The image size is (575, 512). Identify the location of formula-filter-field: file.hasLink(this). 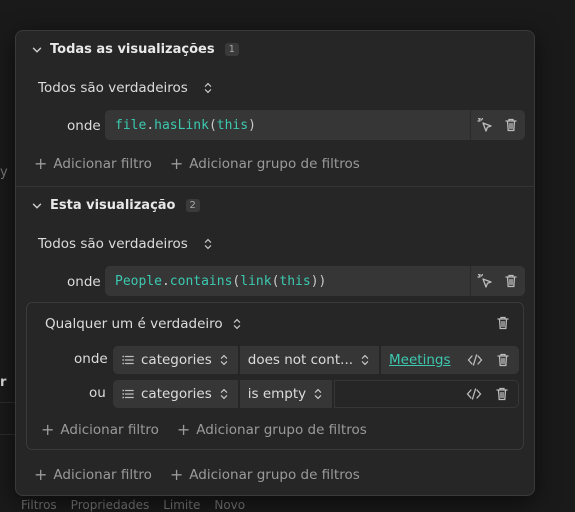
(315, 125).